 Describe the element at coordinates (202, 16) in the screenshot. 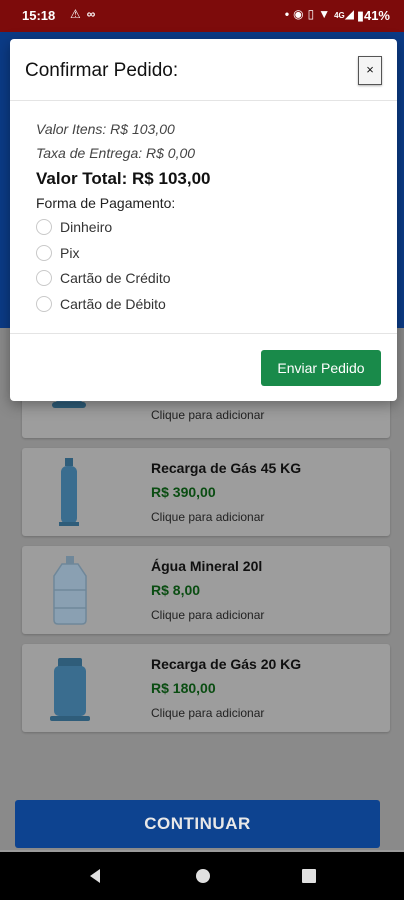

I see `status-bar: 15:18 ⚠∞ •◉▯▼4G◢ ▮41%` at that location.